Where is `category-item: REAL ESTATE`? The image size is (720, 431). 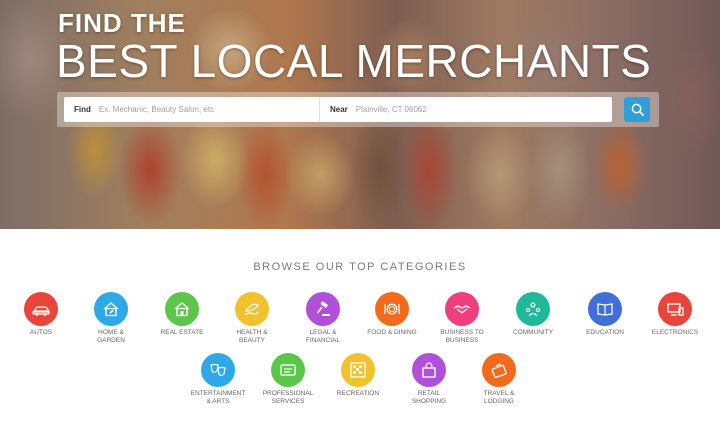
category-item: REAL ESTATE is located at coordinates (182, 314).